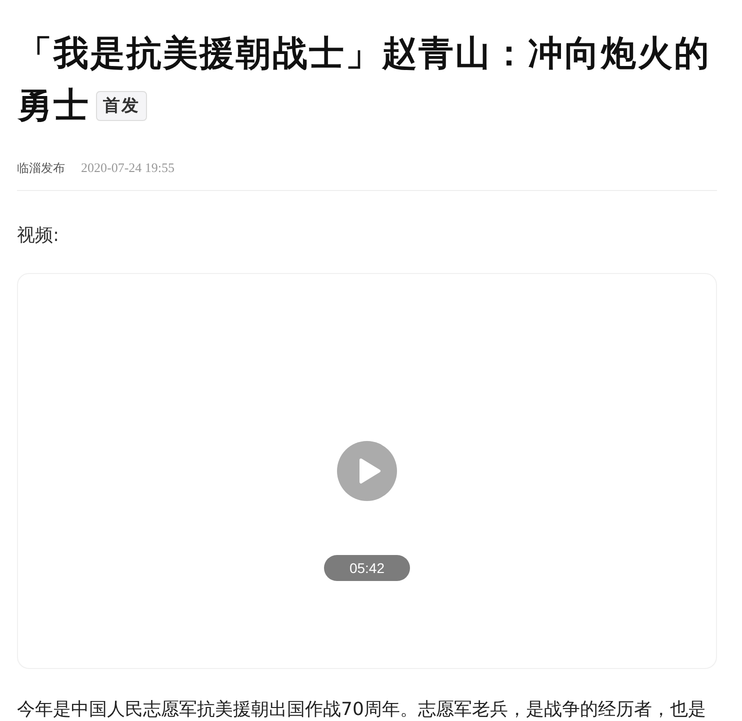 The width and height of the screenshot is (742, 721). What do you see at coordinates (38, 236) in the screenshot?
I see `video-label: 视频:` at bounding box center [38, 236].